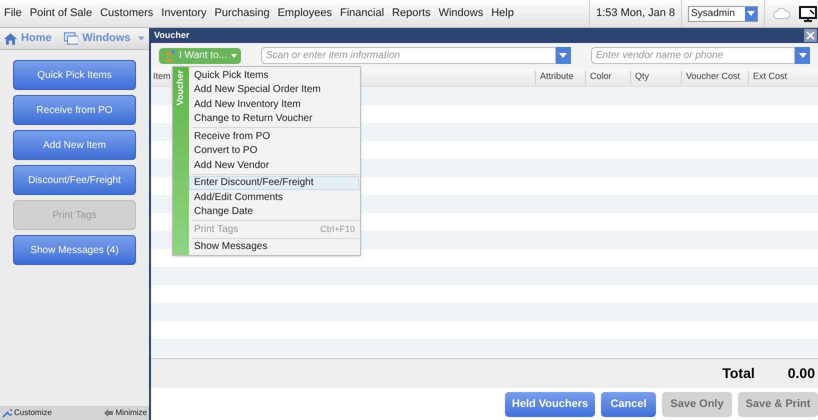 Image resolution: width=818 pixels, height=420 pixels. What do you see at coordinates (723, 14) in the screenshot?
I see `user-dropdown: Sysadmin` at bounding box center [723, 14].